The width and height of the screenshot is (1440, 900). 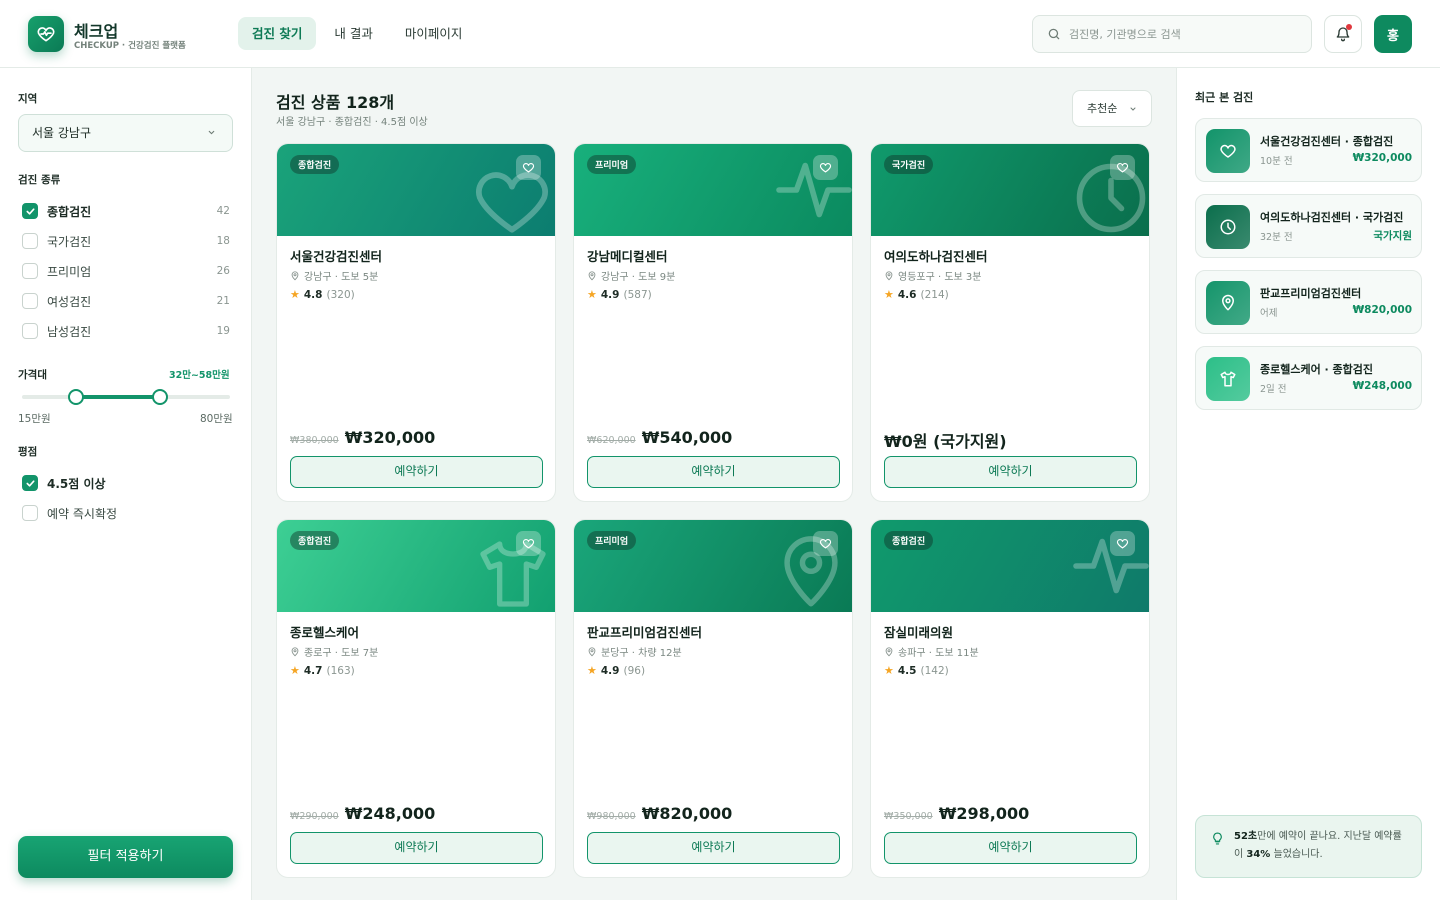 I want to click on recent-item: 서울건강검진센터 · 종합검진 10분 전 ₩320,000, so click(x=1308, y=150).